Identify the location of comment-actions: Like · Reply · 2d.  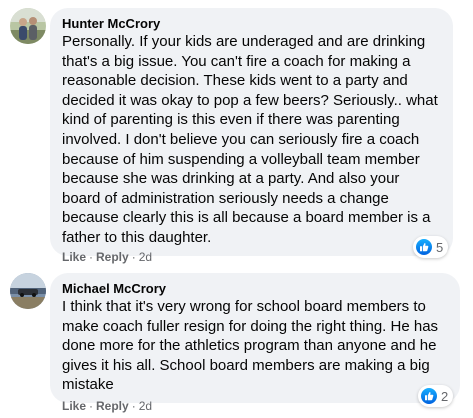
(107, 406).